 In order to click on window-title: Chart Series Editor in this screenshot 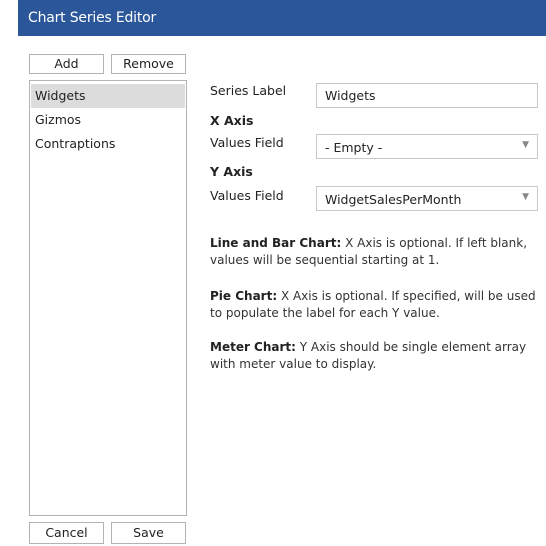, I will do `click(92, 18)`.